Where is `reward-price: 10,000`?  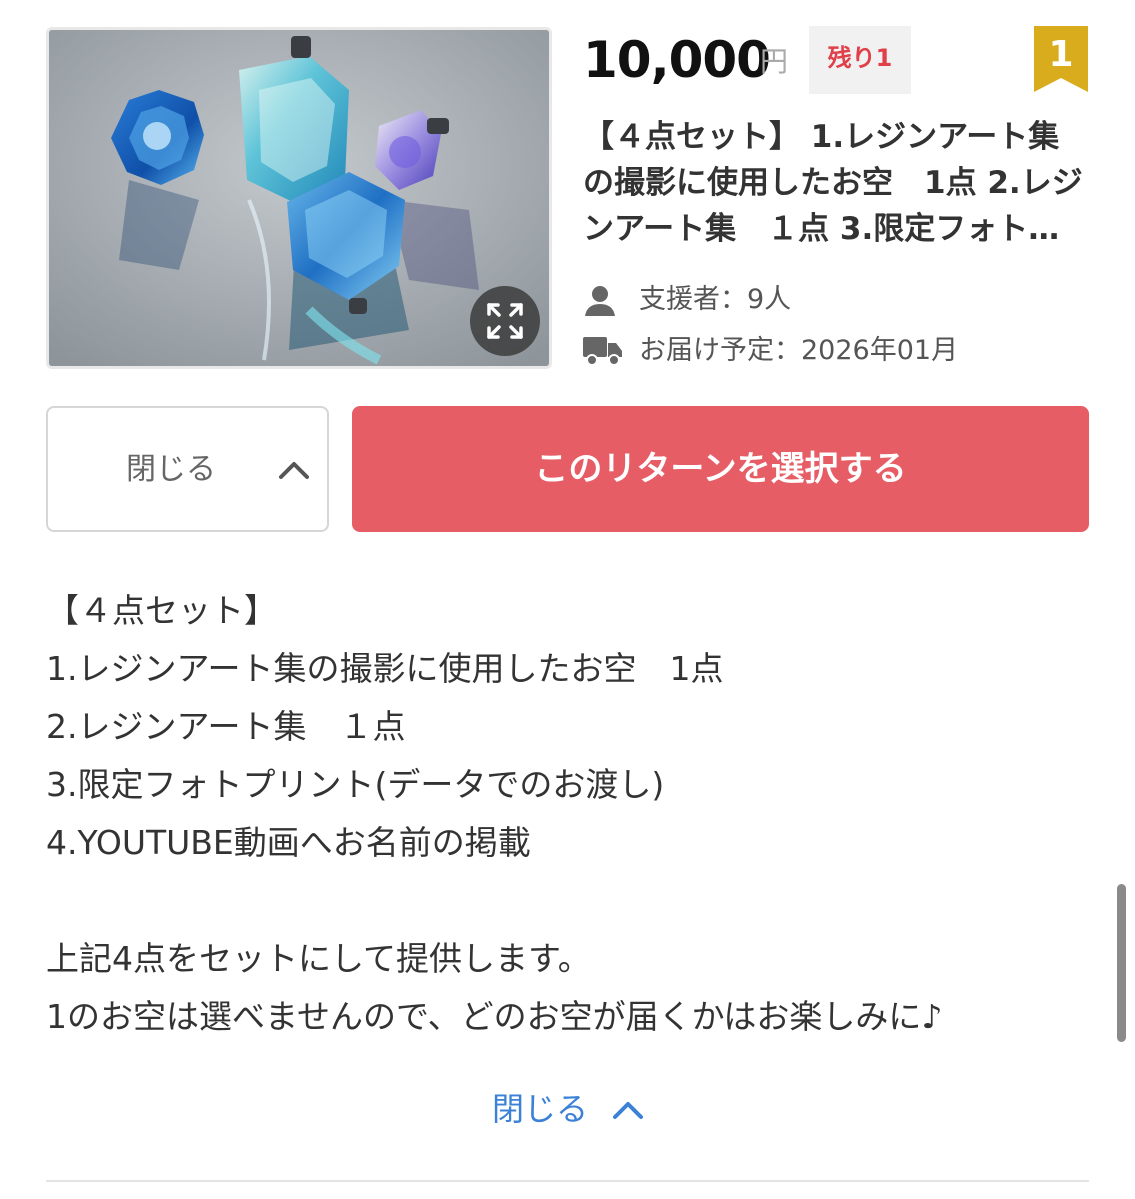 reward-price: 10,000 is located at coordinates (677, 60).